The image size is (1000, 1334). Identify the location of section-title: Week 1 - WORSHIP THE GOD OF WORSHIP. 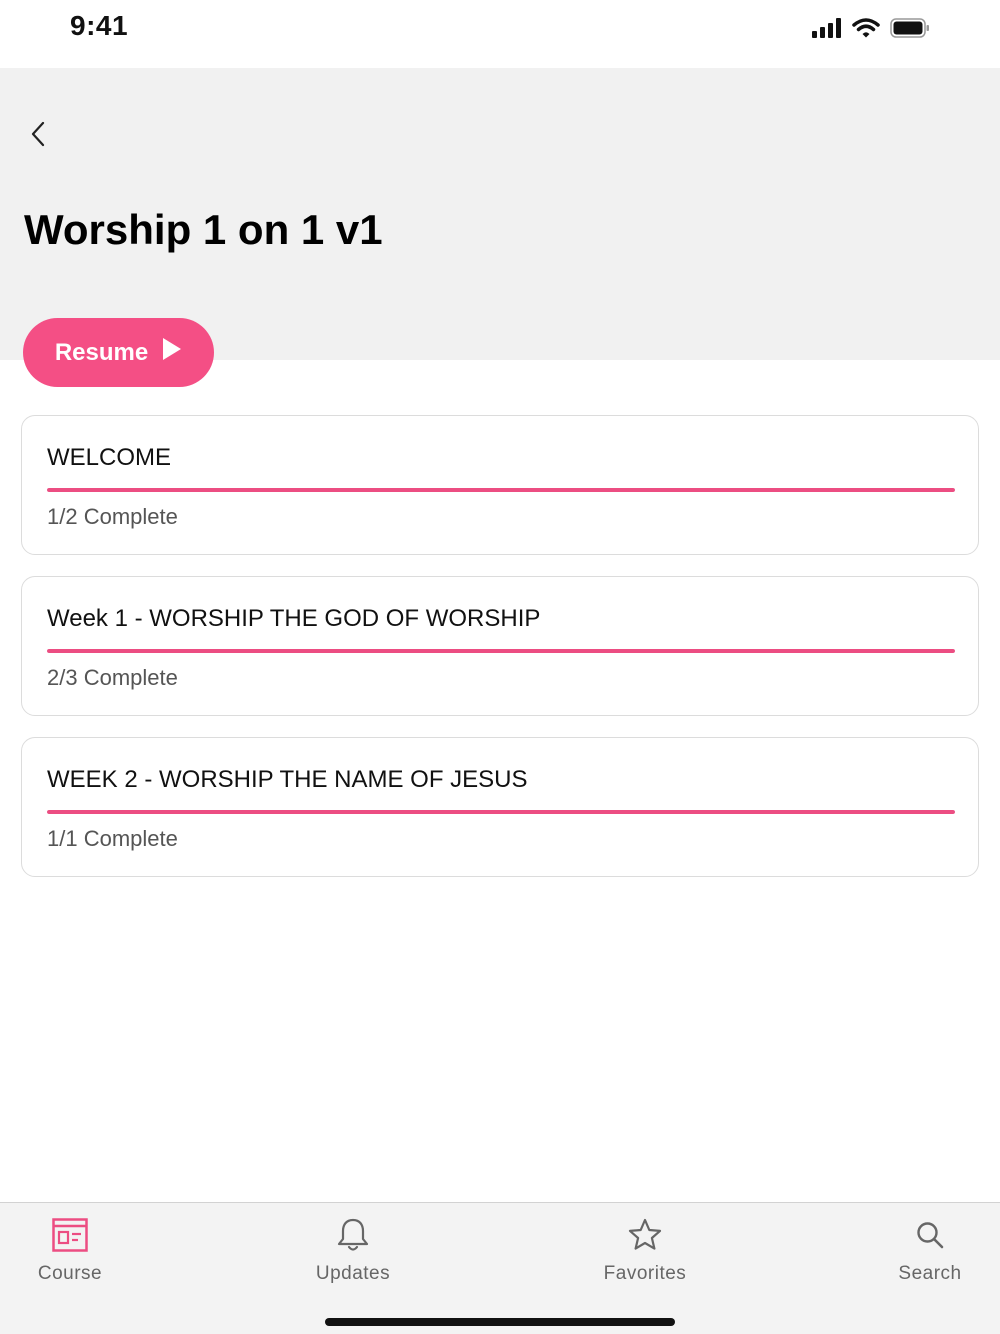
(294, 618).